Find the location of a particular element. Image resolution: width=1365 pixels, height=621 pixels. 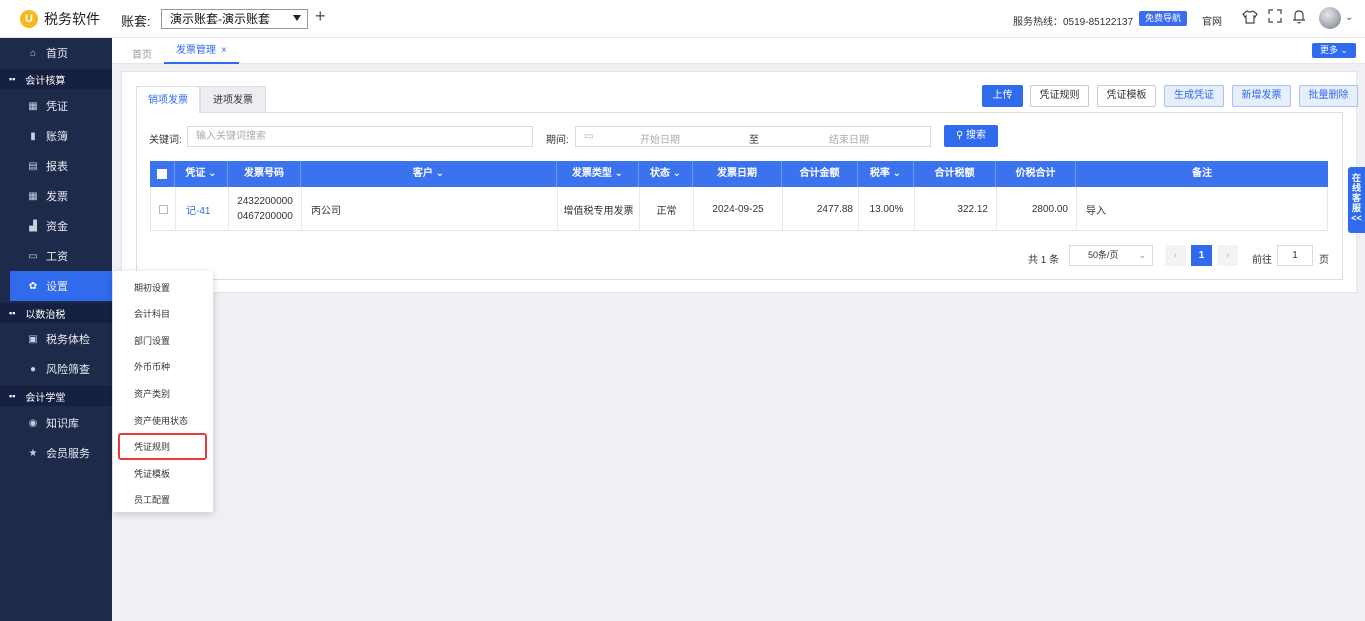

page-number-current: 1 is located at coordinates (1201, 255).